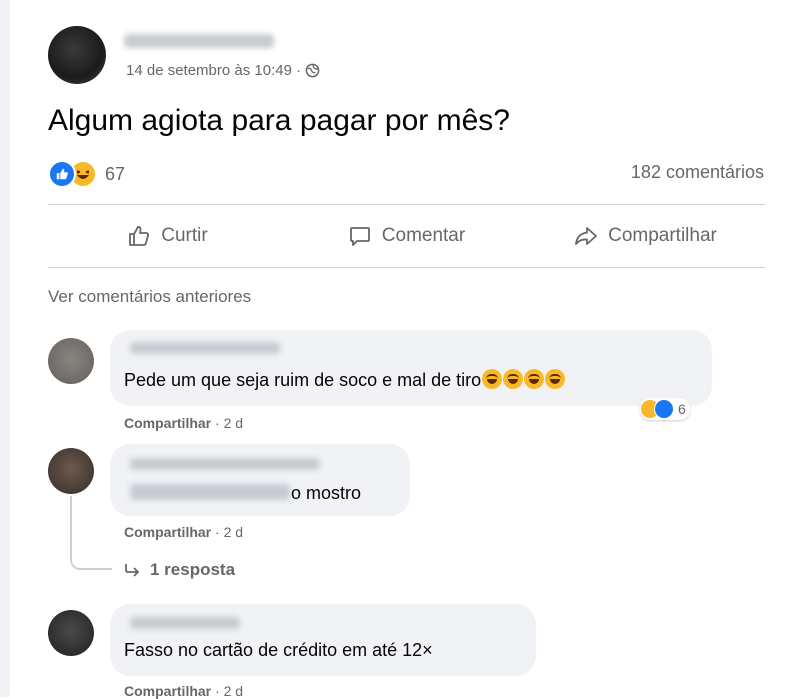 The width and height of the screenshot is (800, 699). What do you see at coordinates (697, 172) in the screenshot?
I see `comments-count-link: 182 comentários` at bounding box center [697, 172].